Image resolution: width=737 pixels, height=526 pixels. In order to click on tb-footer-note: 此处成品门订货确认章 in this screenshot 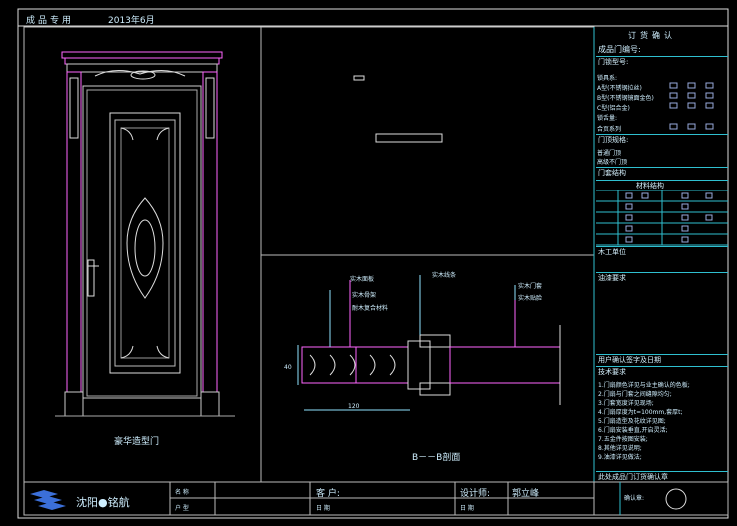, I will do `click(662, 477)`.